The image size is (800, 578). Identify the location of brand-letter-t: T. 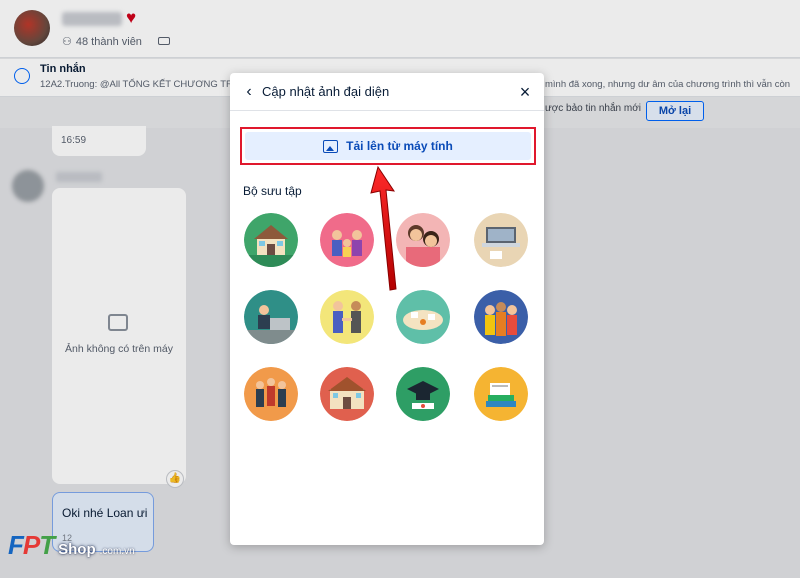
(47, 545).